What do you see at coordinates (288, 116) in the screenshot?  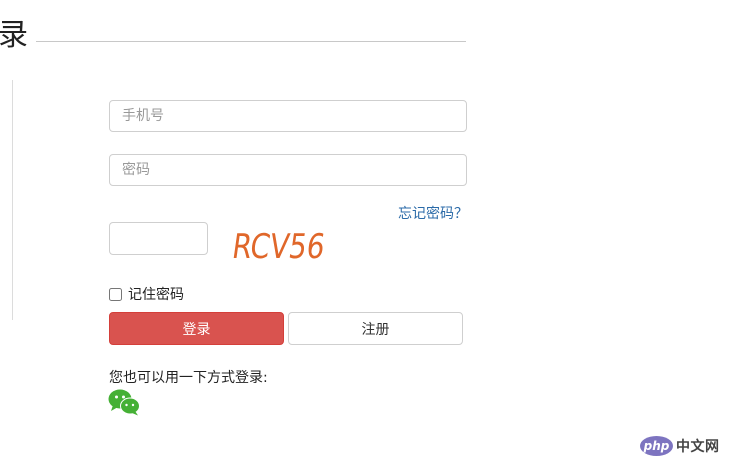 I see `phone-input` at bounding box center [288, 116].